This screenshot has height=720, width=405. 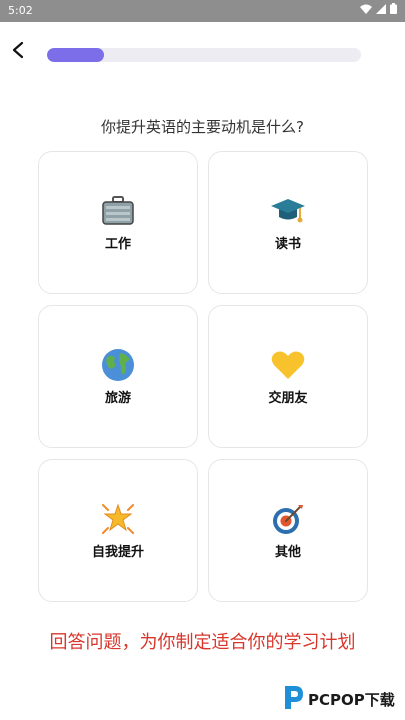 What do you see at coordinates (202, 11) in the screenshot?
I see `status-bar: 5:02` at bounding box center [202, 11].